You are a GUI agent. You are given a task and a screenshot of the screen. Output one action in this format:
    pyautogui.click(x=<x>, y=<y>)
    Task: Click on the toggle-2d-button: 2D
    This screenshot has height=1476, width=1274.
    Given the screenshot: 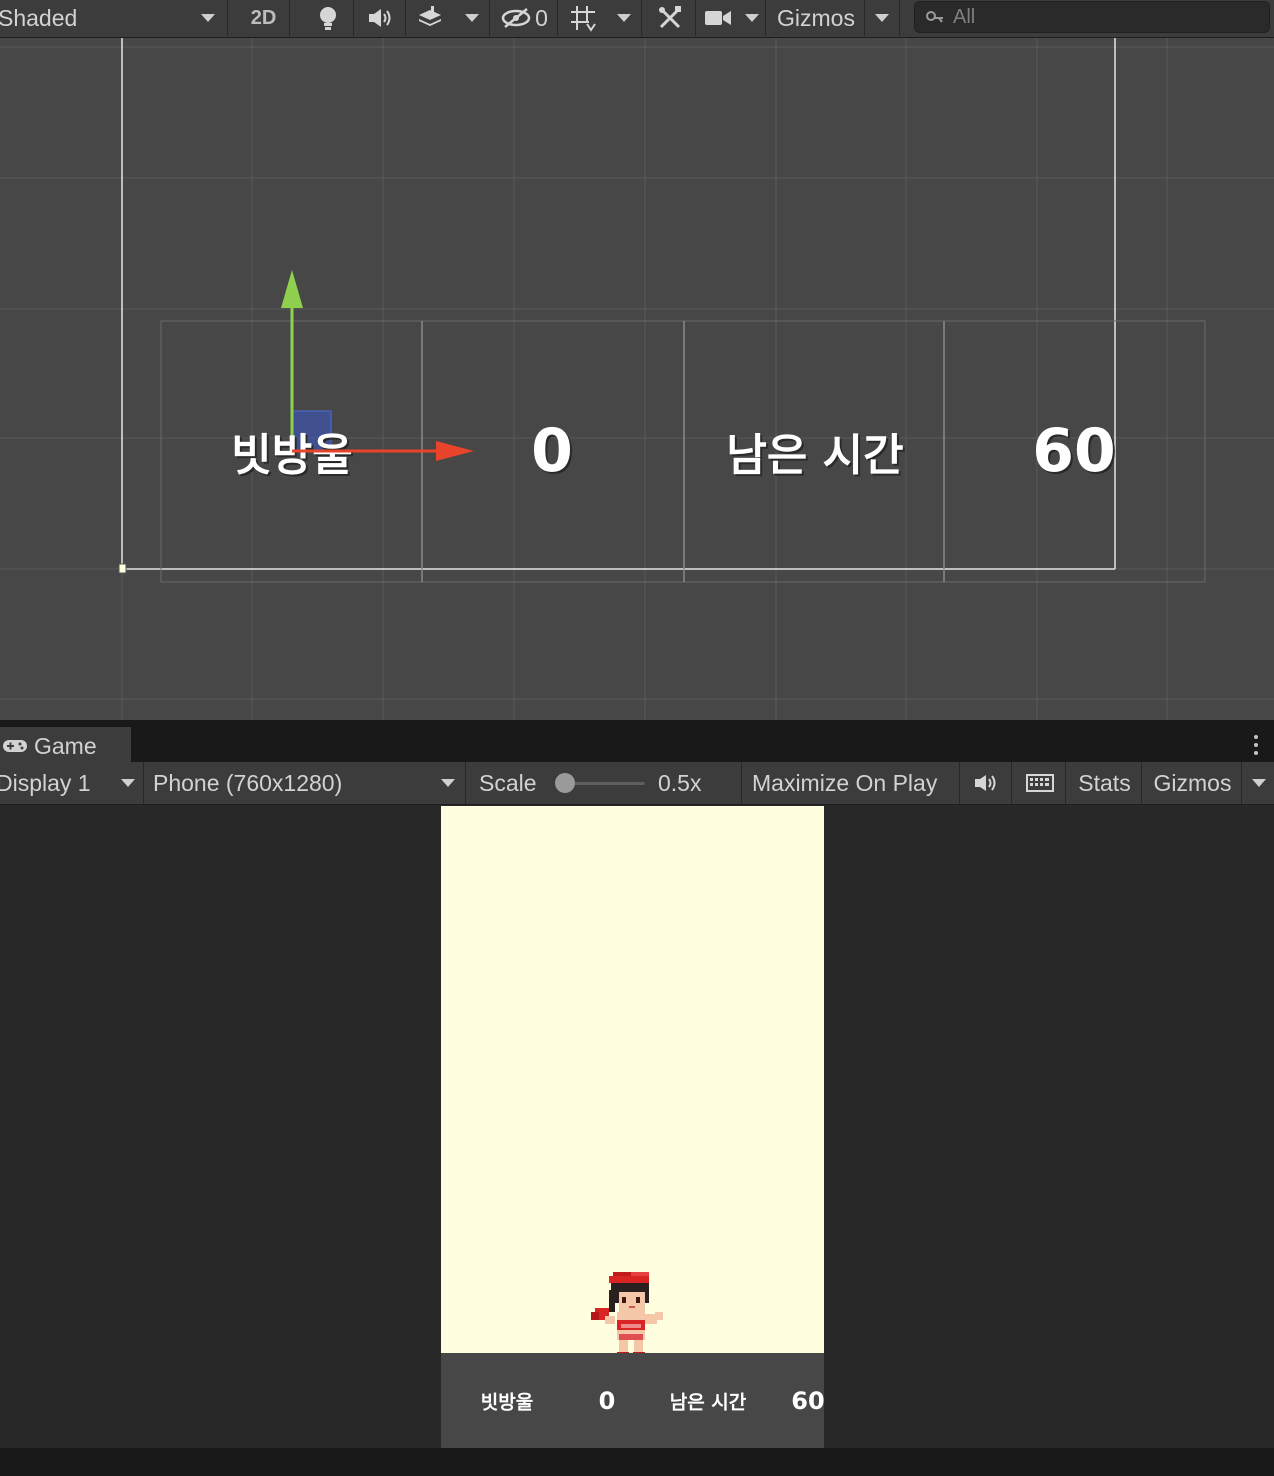 What is the action you would take?
    pyautogui.click(x=264, y=18)
    